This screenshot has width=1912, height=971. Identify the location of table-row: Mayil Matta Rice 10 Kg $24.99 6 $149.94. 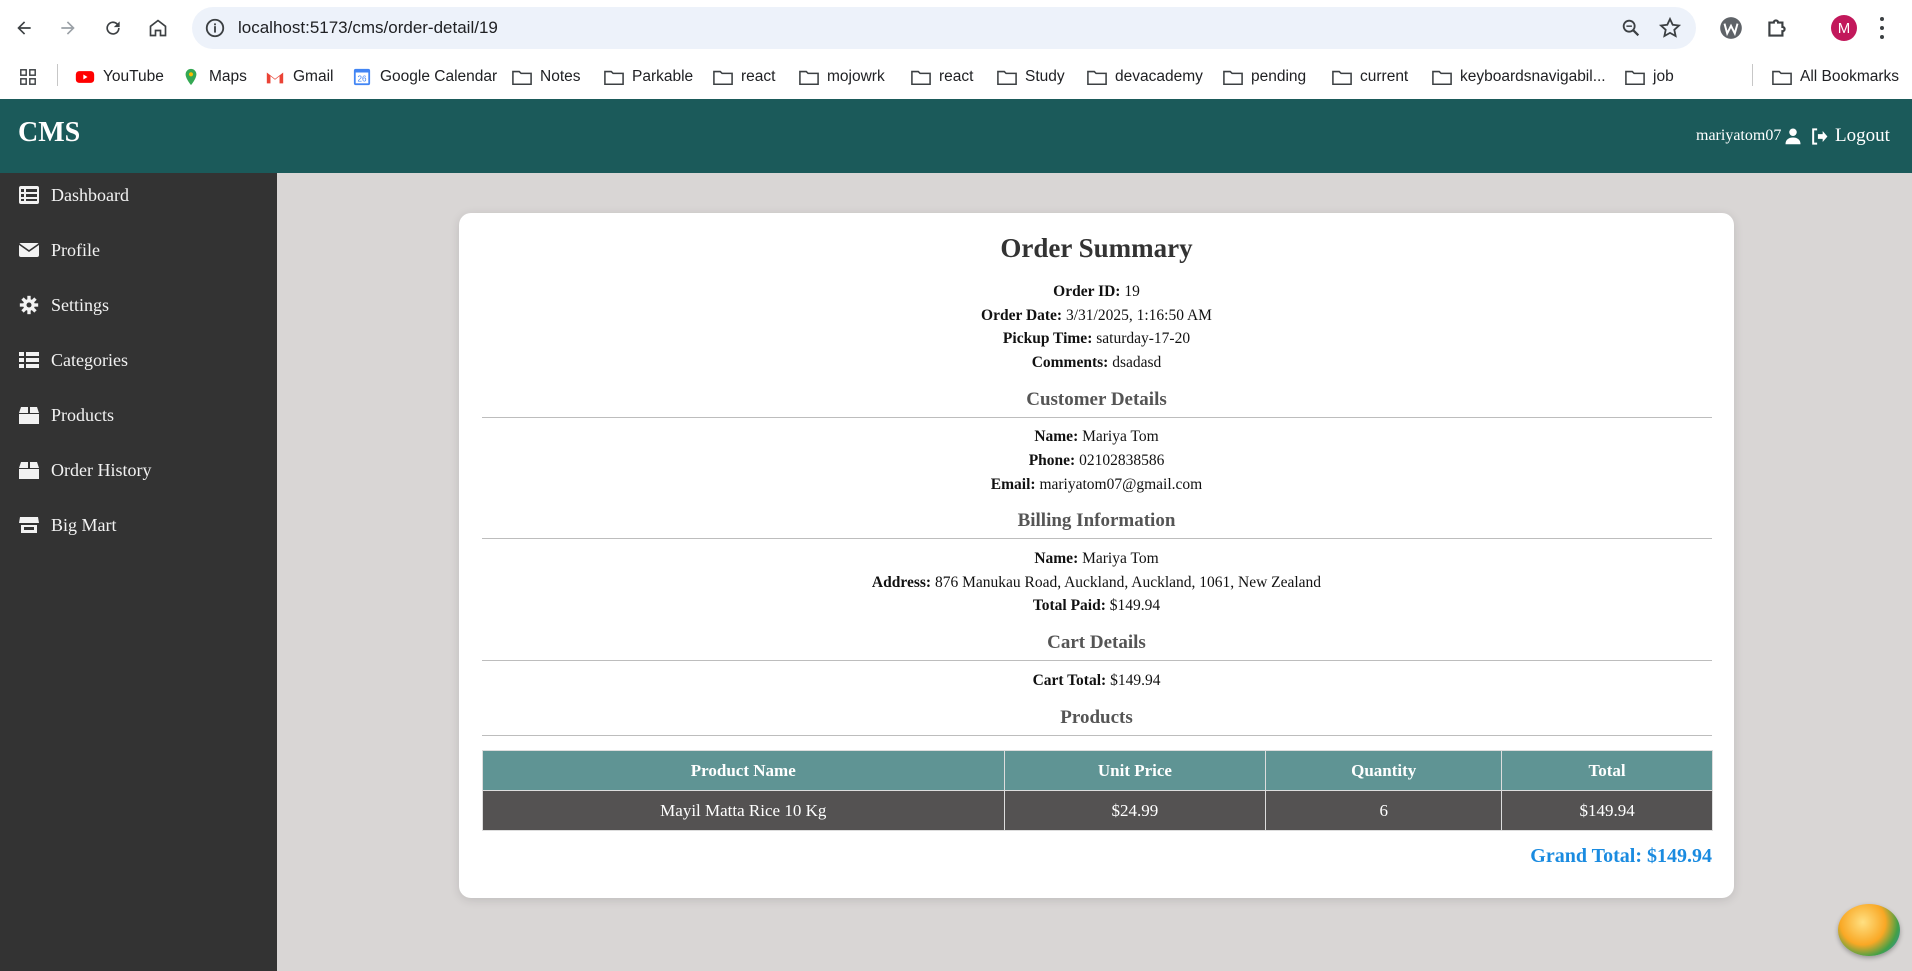
(1097, 810).